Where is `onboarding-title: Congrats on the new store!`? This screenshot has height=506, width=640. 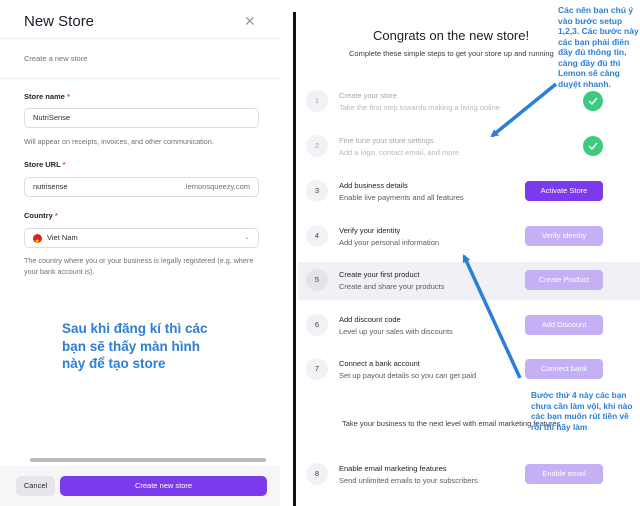 onboarding-title: Congrats on the new store! is located at coordinates (451, 35).